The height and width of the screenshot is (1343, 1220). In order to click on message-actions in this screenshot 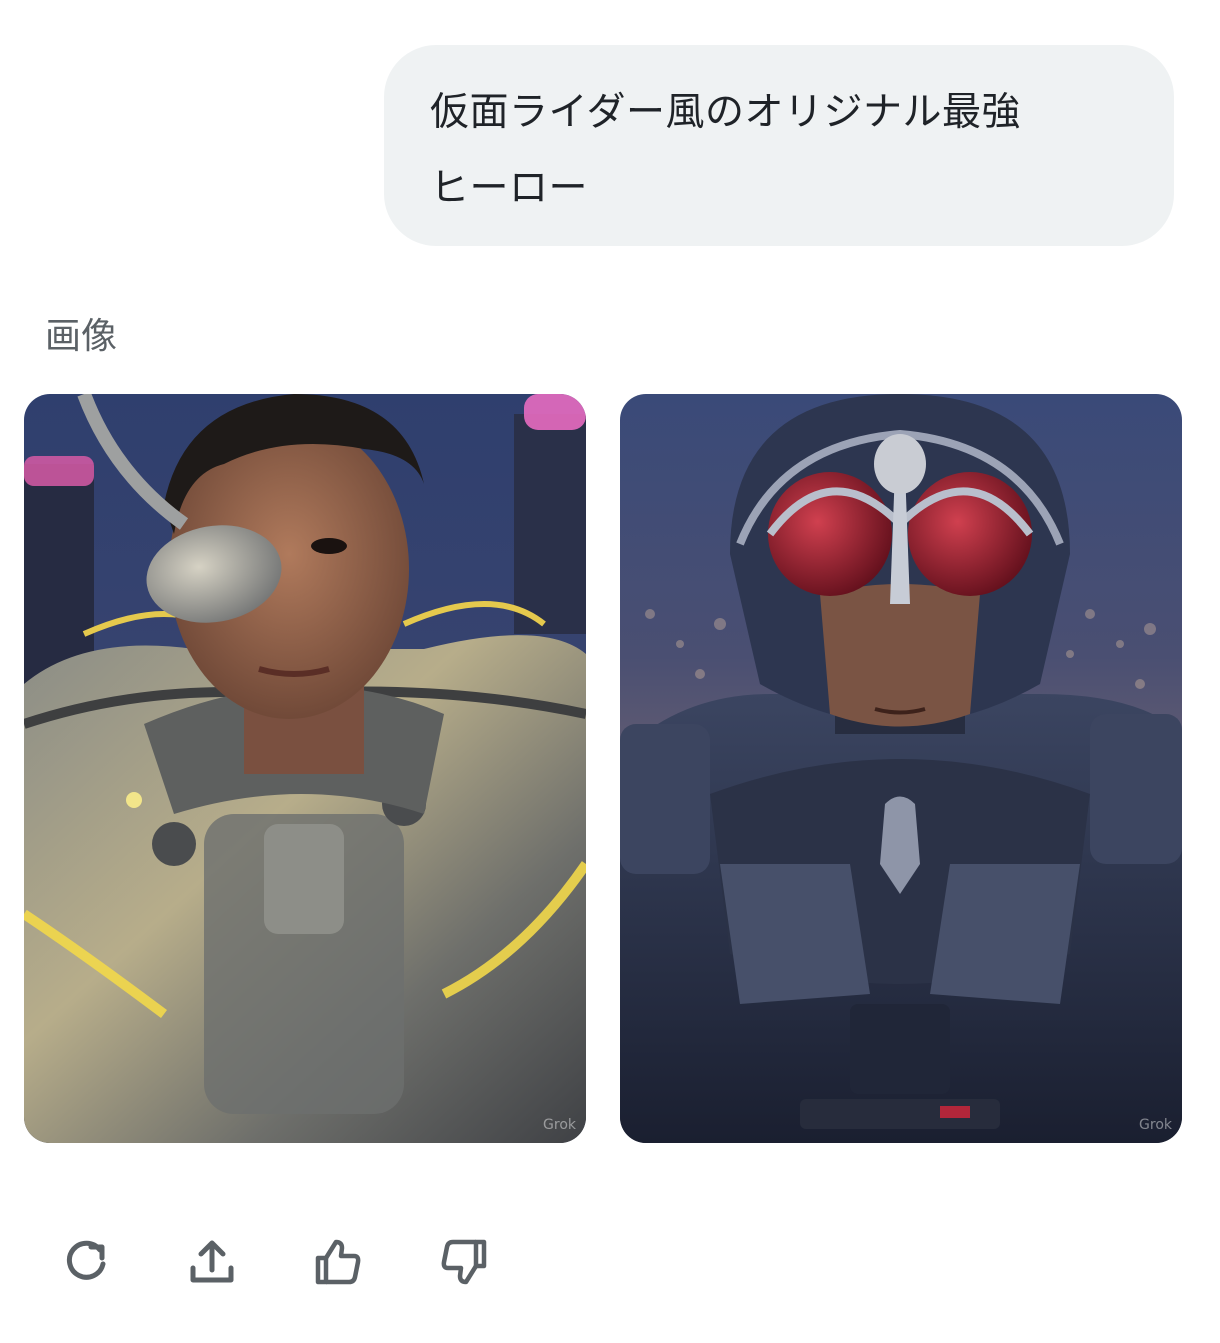, I will do `click(310, 1262)`.